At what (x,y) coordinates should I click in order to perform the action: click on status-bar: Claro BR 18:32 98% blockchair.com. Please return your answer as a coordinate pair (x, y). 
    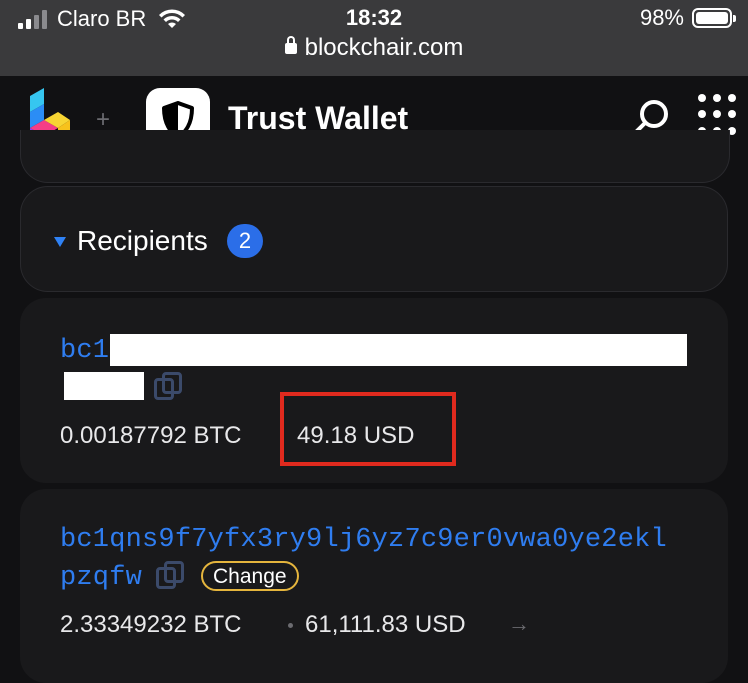
    Looking at the image, I should click on (374, 38).